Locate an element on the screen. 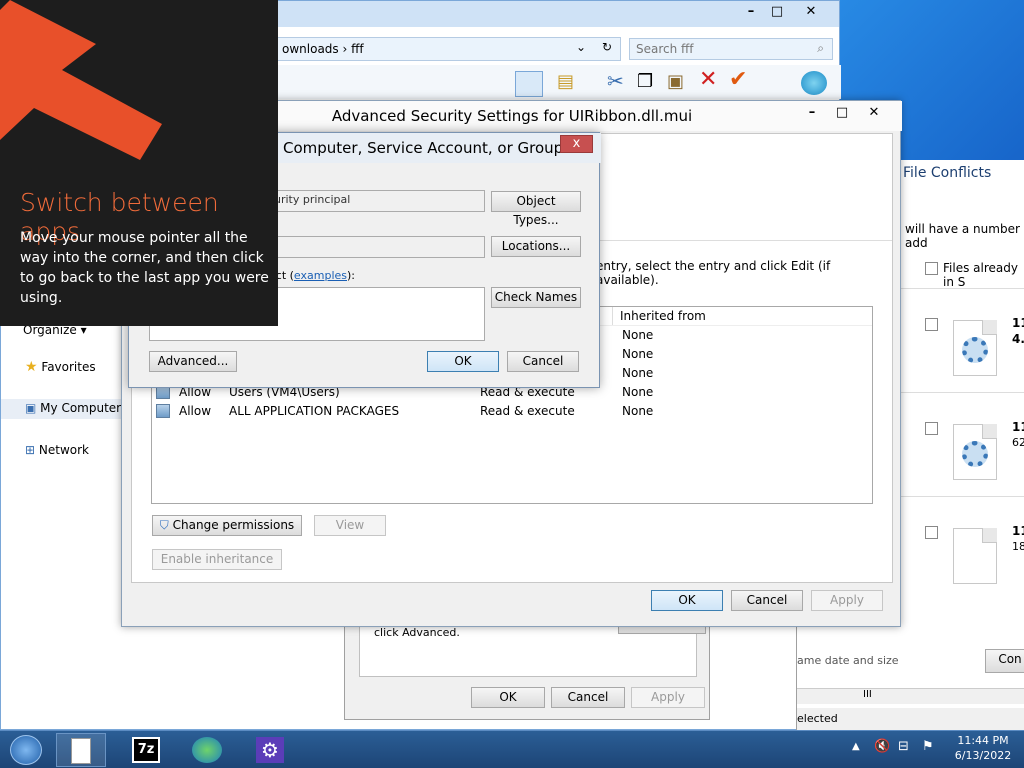 The image size is (1024, 768). refresh-icon: ↻ is located at coordinates (607, 47).